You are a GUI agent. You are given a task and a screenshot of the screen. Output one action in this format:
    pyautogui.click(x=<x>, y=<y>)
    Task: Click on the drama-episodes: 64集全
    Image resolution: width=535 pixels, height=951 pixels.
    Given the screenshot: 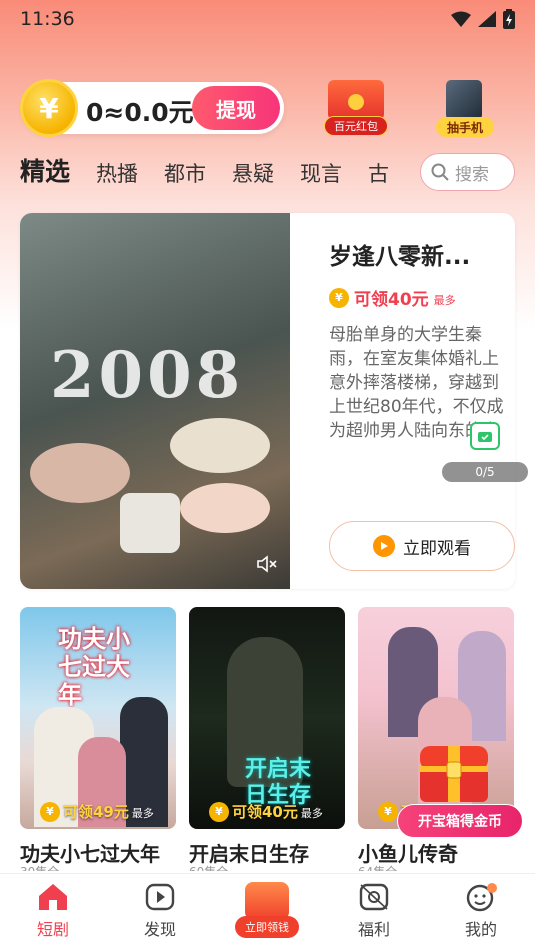 What is the action you would take?
    pyautogui.click(x=377, y=867)
    